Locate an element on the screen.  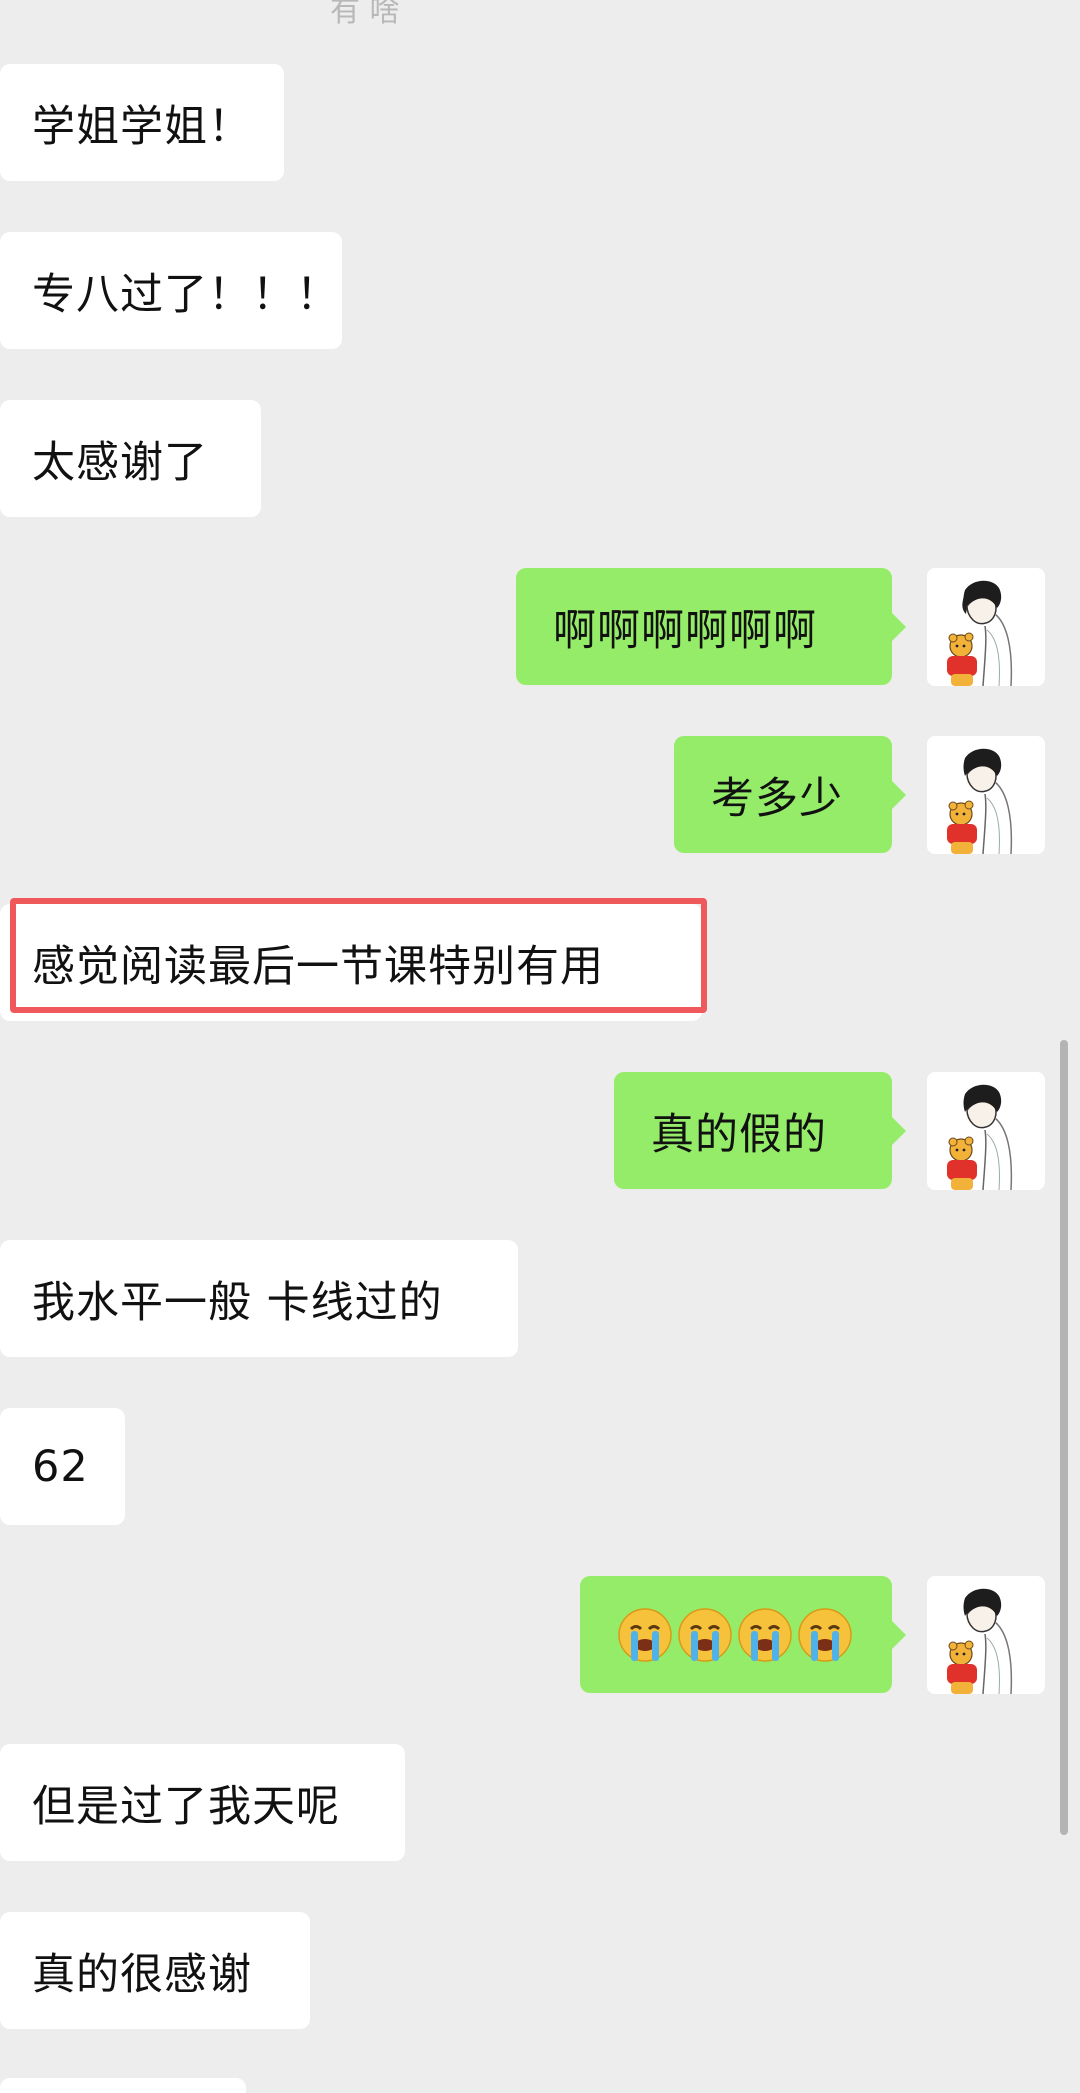
received-message-bubble: 我水平一般 卡线过的 is located at coordinates (259, 1298).